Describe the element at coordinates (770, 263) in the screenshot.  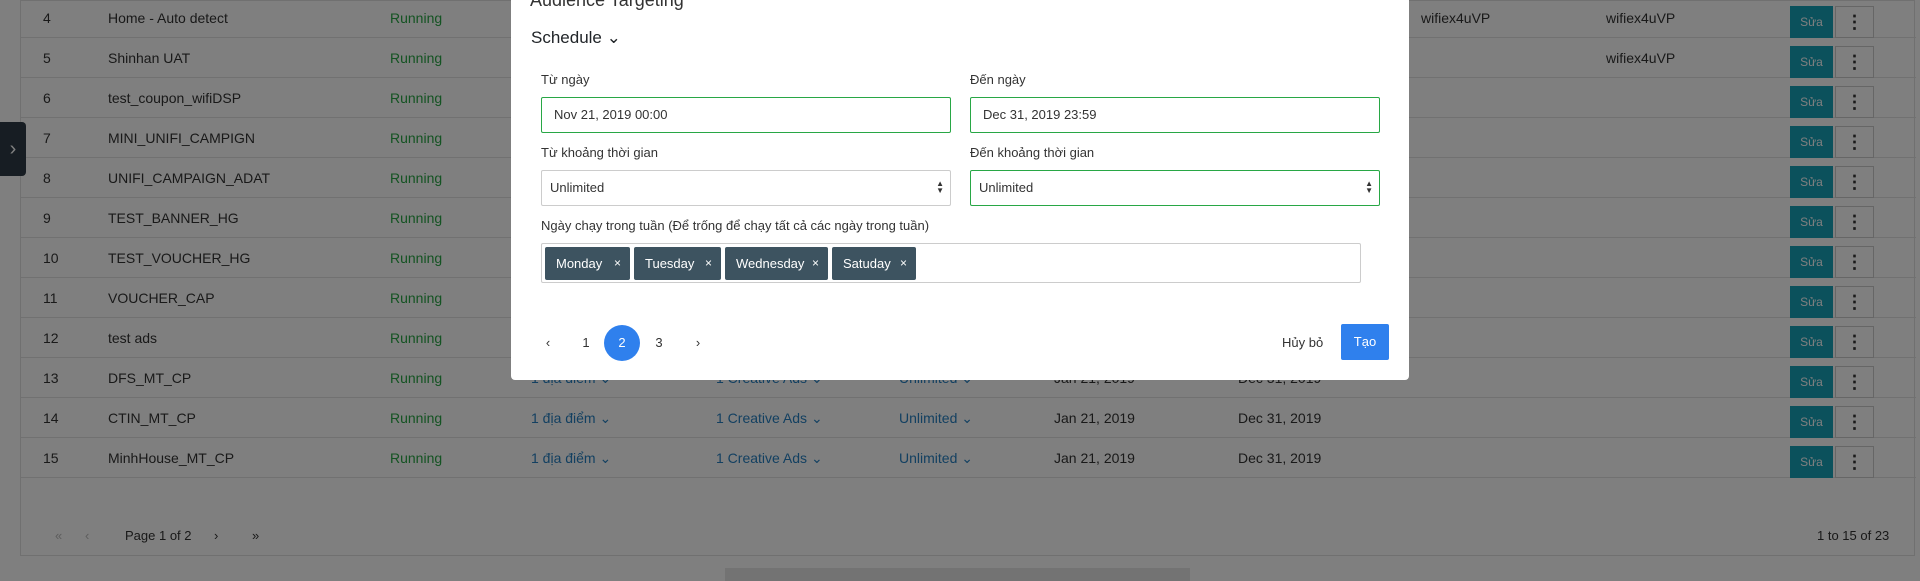
I see `weekday-tag-label: Wednesday` at that location.